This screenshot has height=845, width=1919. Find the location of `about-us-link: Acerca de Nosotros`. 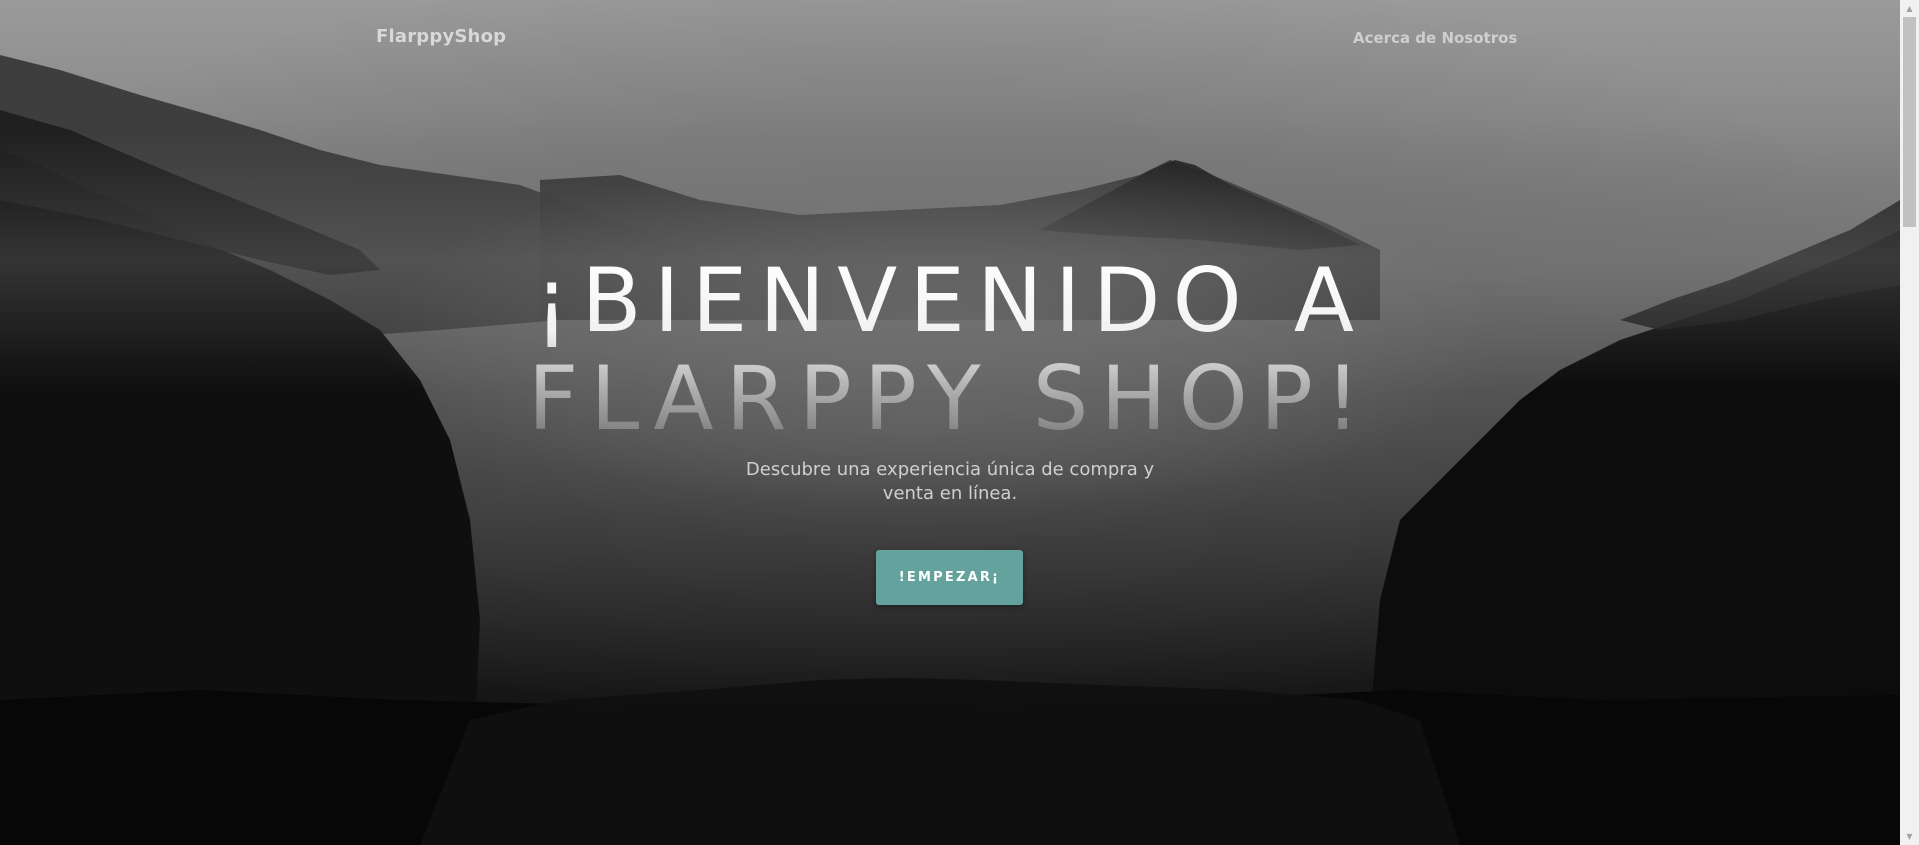

about-us-link: Acerca de Nosotros is located at coordinates (1435, 38).